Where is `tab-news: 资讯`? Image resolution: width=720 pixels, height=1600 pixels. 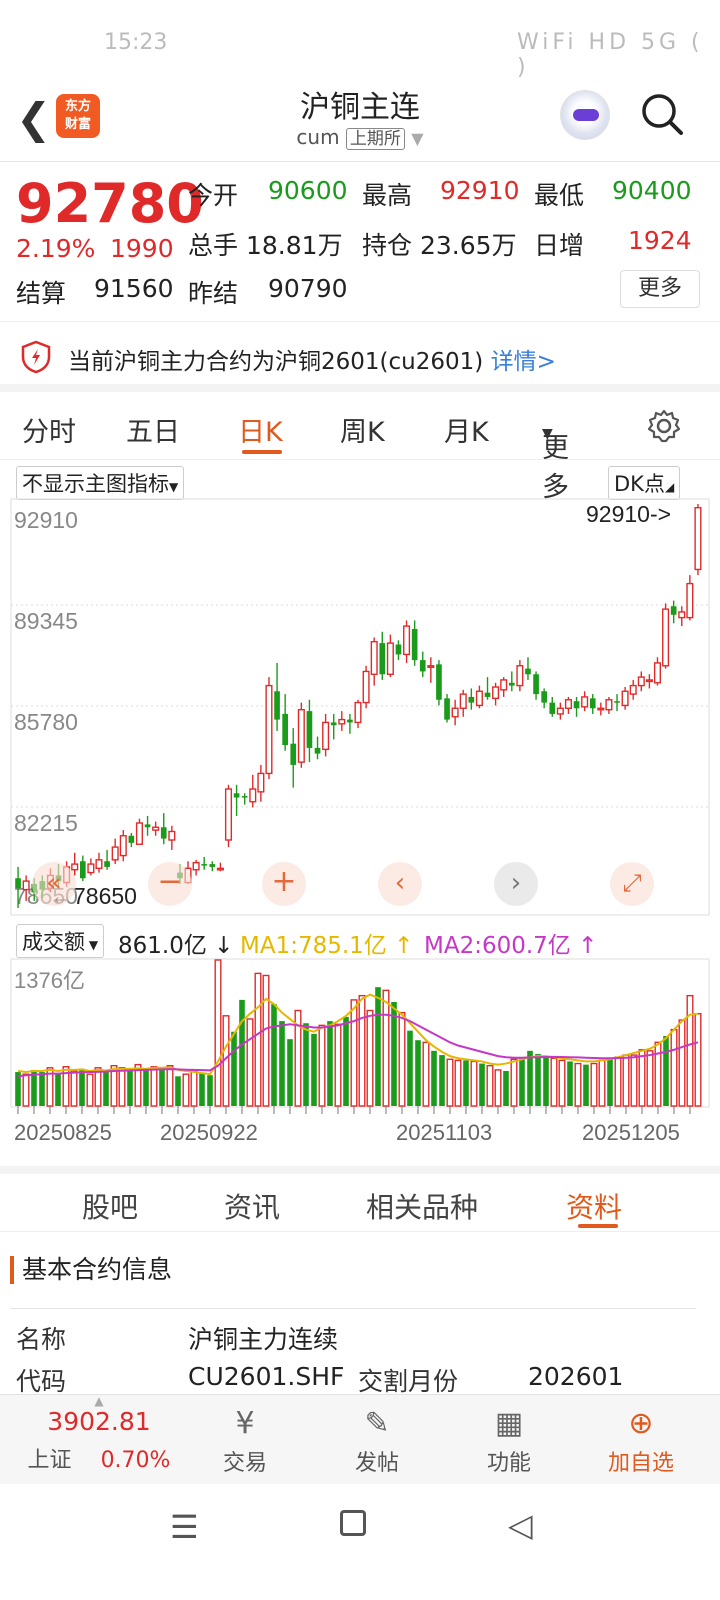 tab-news: 资讯 is located at coordinates (252, 1206).